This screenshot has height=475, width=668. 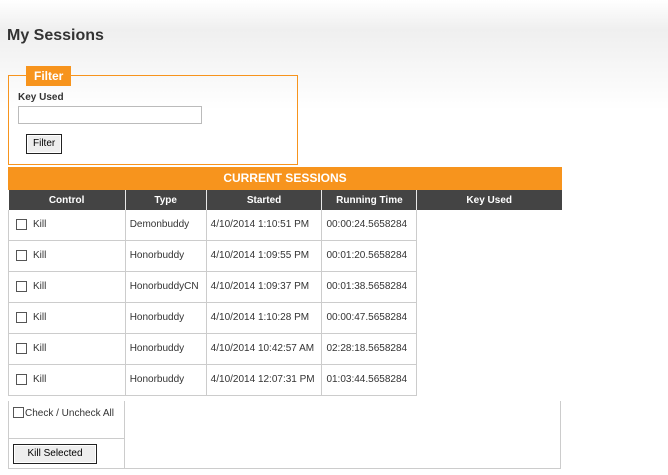 What do you see at coordinates (166, 200) in the screenshot?
I see `column-header-type: Type` at bounding box center [166, 200].